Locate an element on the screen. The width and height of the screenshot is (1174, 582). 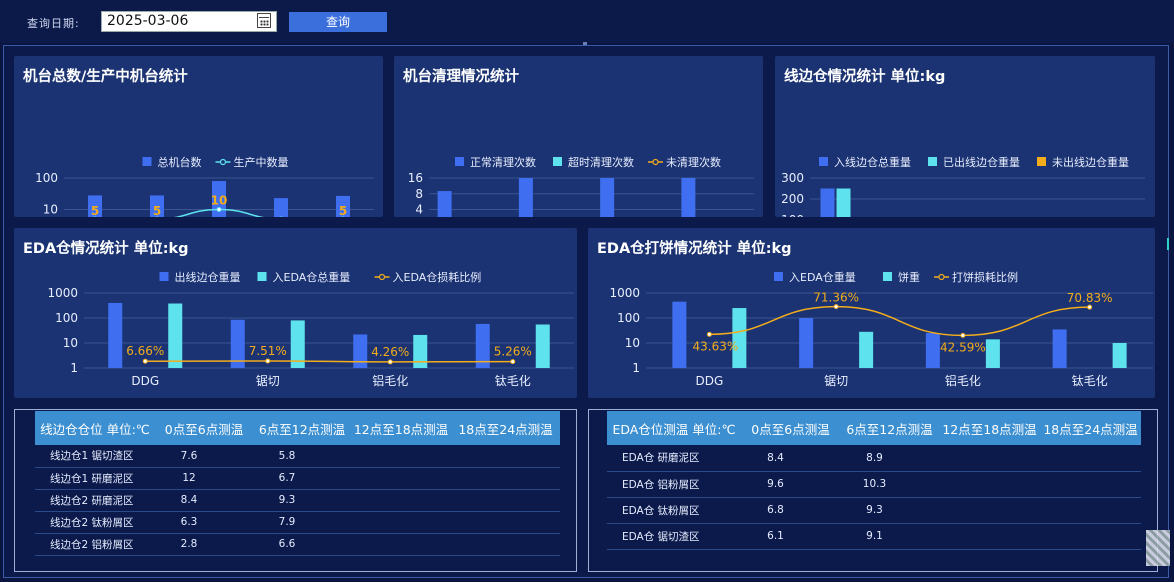
data-label: 6.66% is located at coordinates (145, 351).